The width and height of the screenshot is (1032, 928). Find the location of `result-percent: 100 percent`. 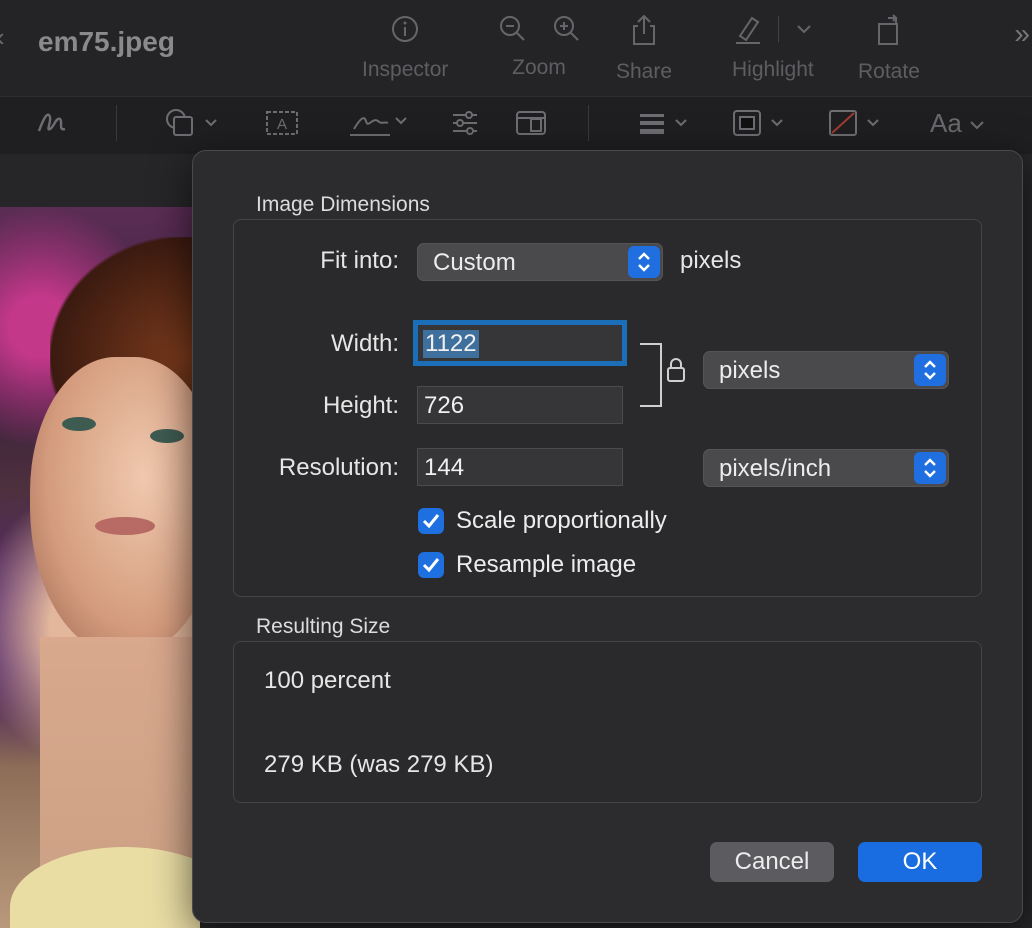

result-percent: 100 percent is located at coordinates (327, 680).